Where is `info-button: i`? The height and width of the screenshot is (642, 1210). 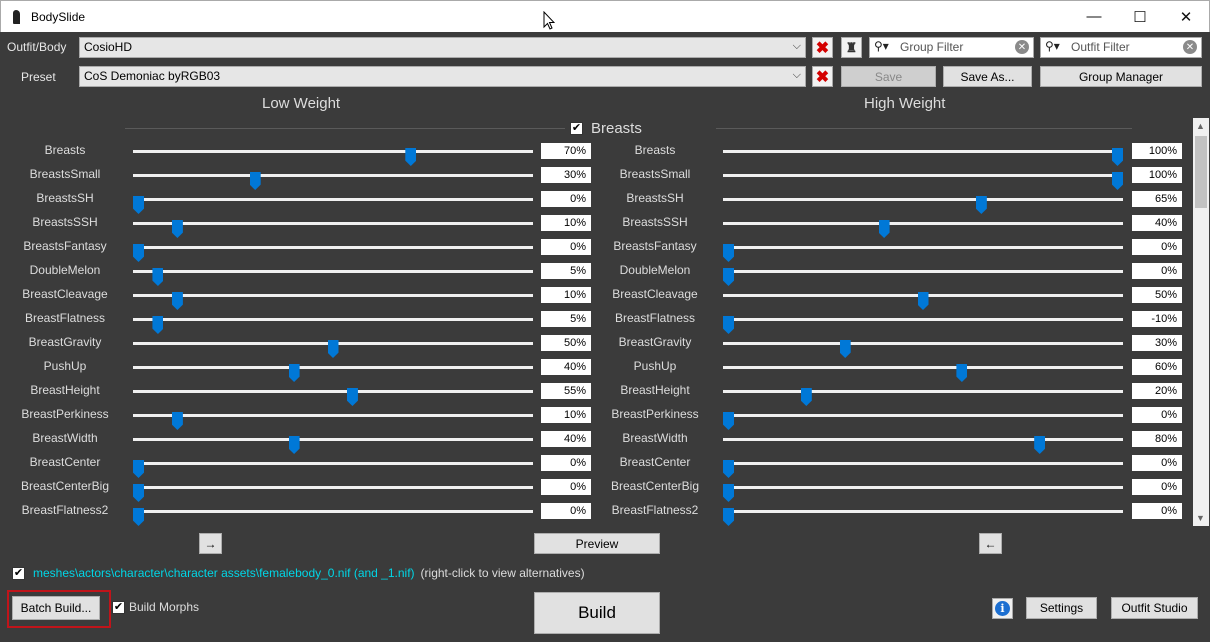
info-button: i is located at coordinates (1002, 608).